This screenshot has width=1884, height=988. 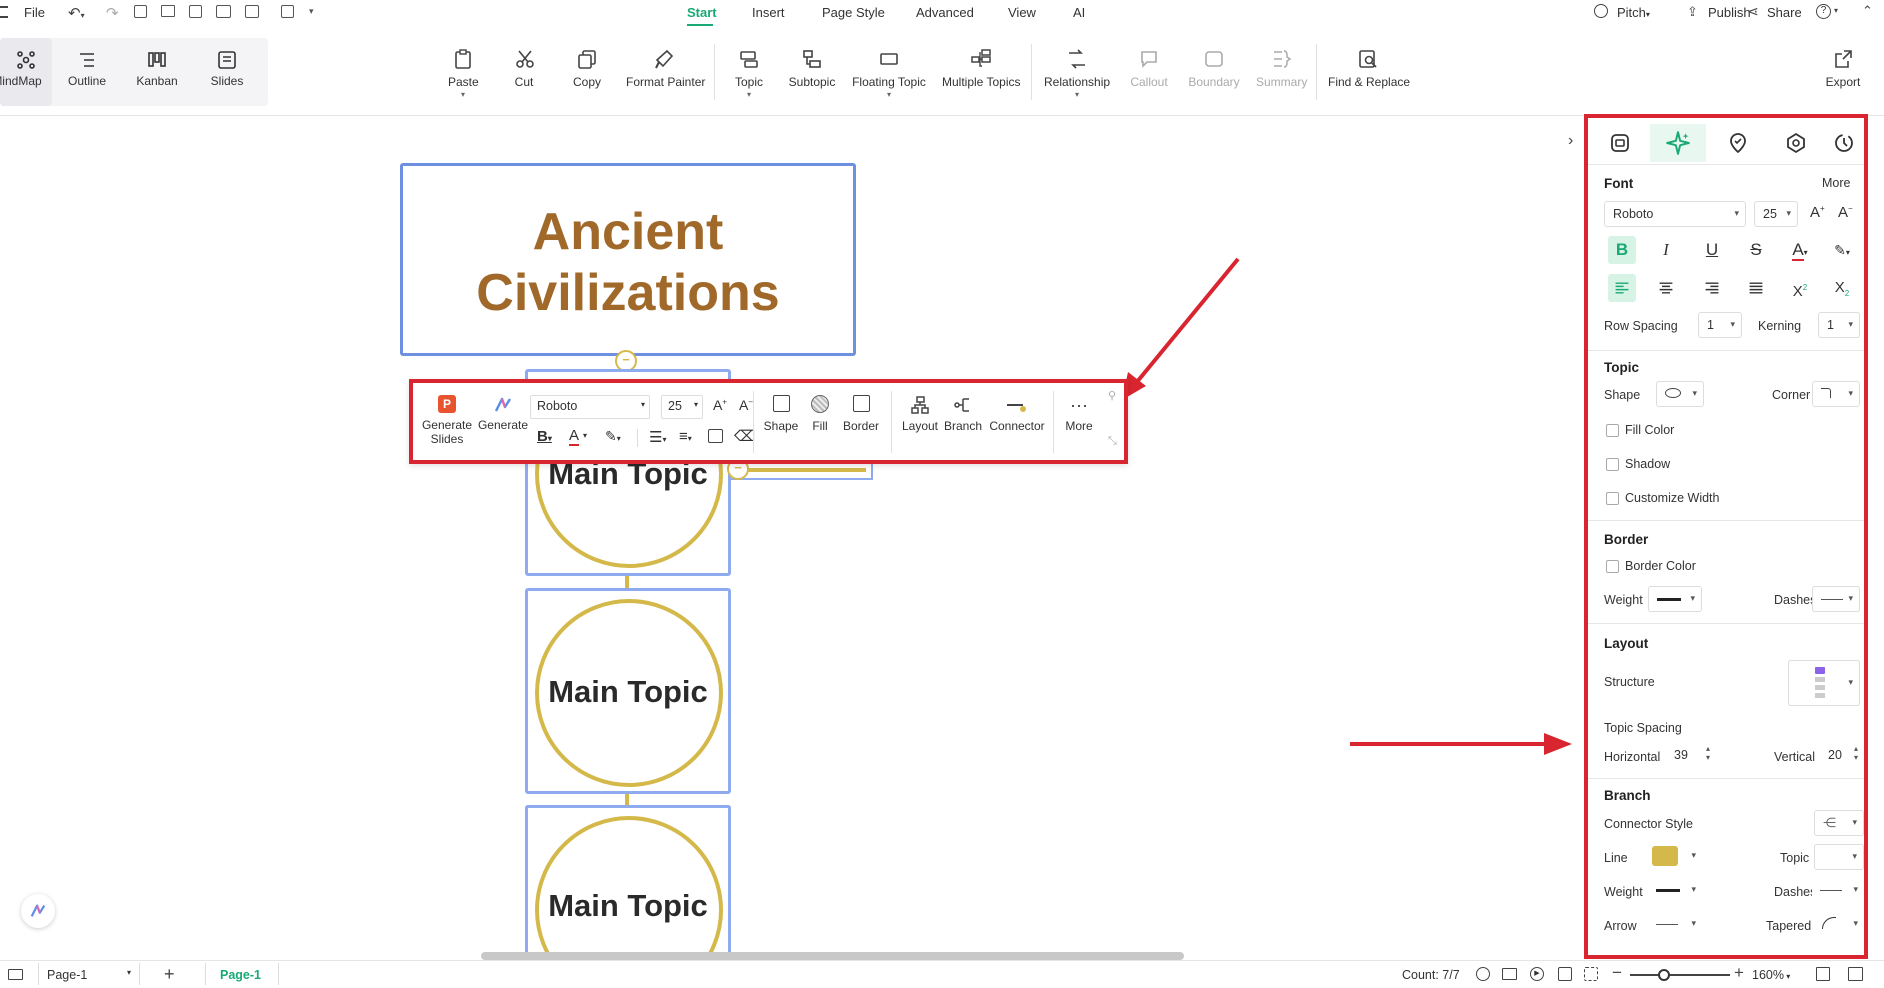 I want to click on arrow-select: ▾, so click(x=1675, y=925).